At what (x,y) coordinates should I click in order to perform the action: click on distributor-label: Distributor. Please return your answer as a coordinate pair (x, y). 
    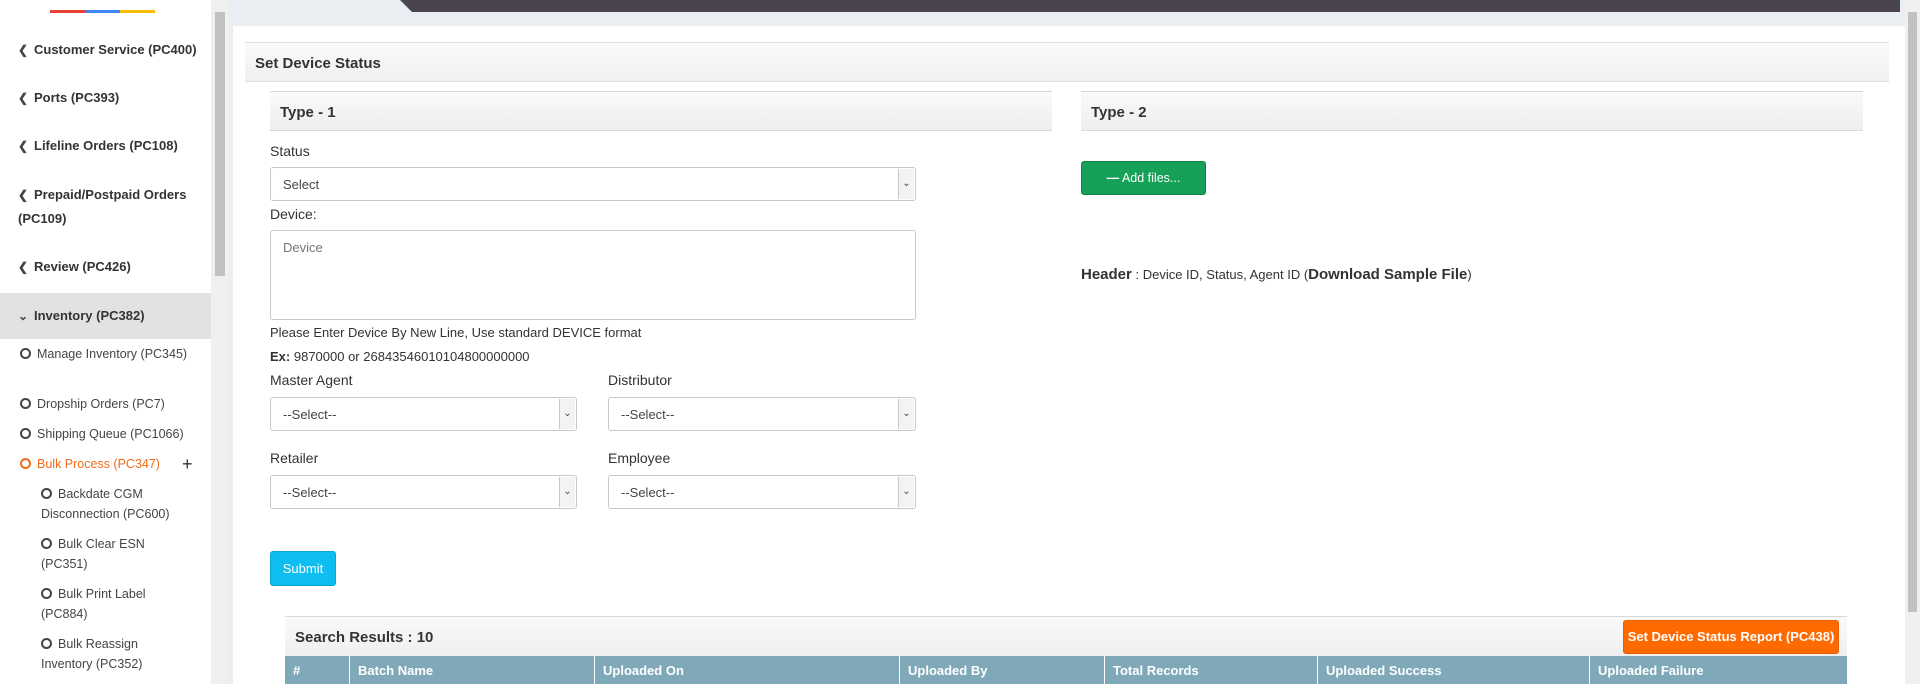
    Looking at the image, I should click on (640, 380).